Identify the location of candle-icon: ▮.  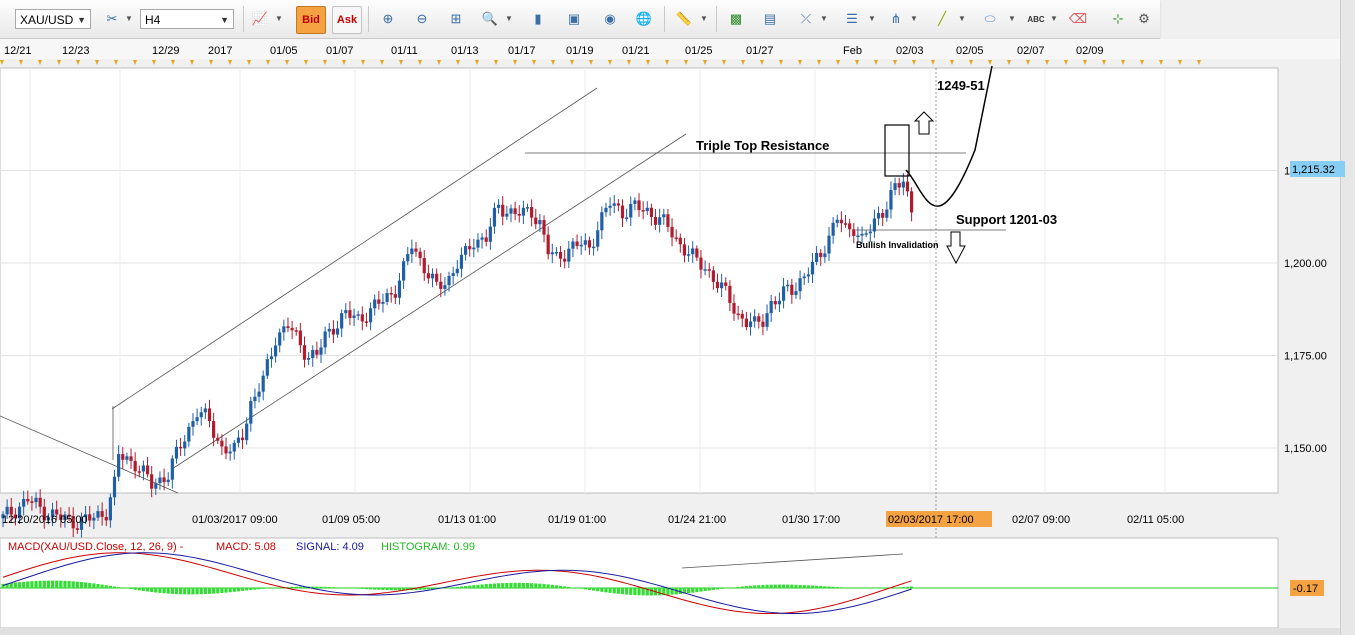
(538, 19).